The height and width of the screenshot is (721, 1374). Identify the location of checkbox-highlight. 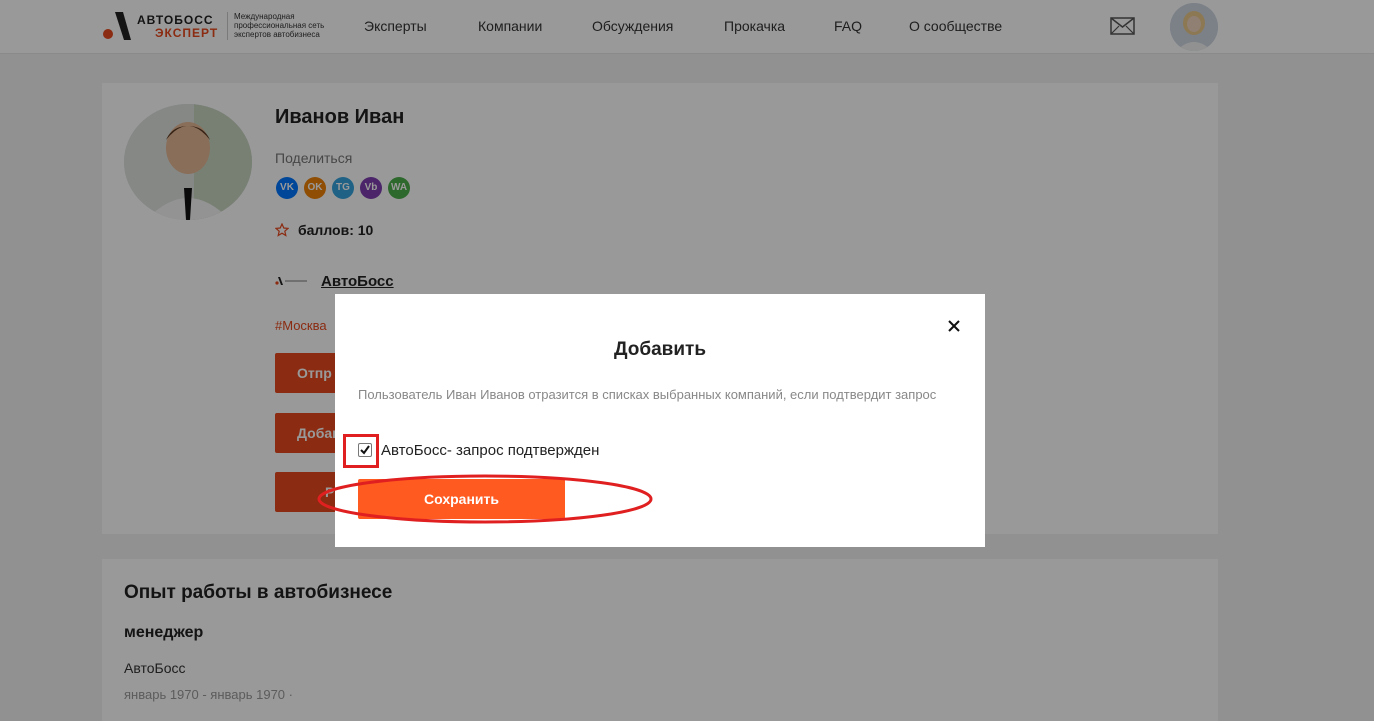
(361, 451).